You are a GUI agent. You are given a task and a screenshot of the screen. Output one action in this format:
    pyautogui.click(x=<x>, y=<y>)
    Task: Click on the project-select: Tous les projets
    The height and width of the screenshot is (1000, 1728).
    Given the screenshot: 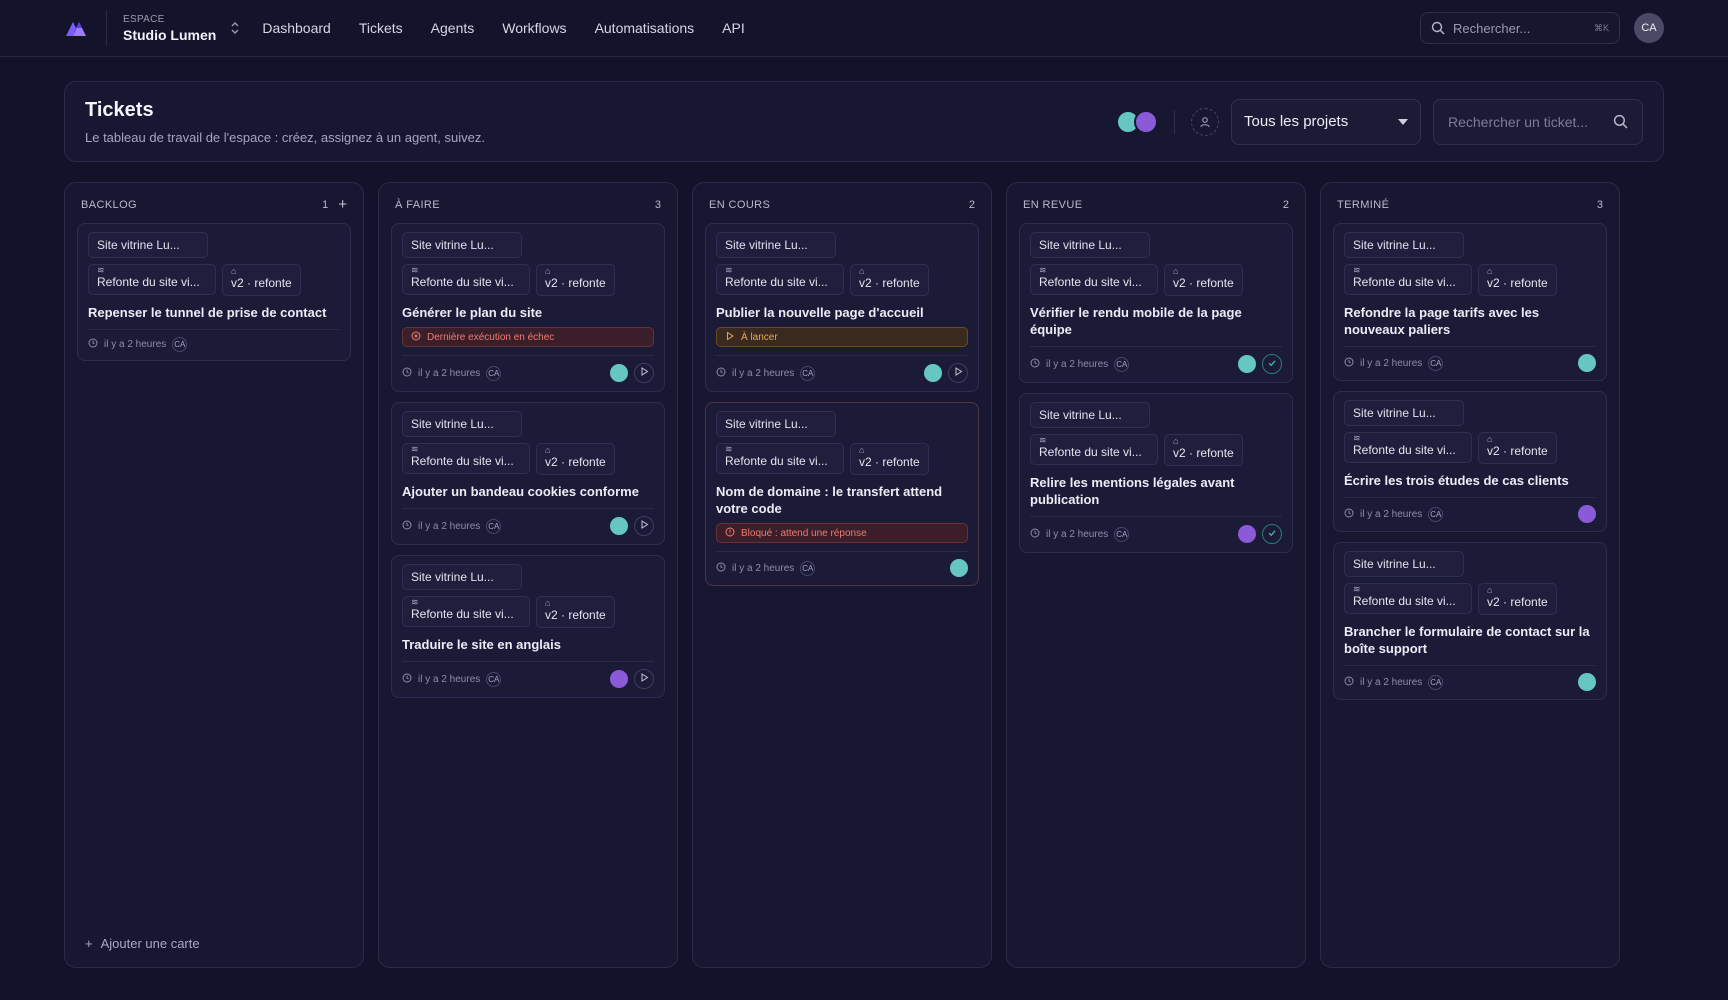 What is the action you would take?
    pyautogui.click(x=1326, y=121)
    